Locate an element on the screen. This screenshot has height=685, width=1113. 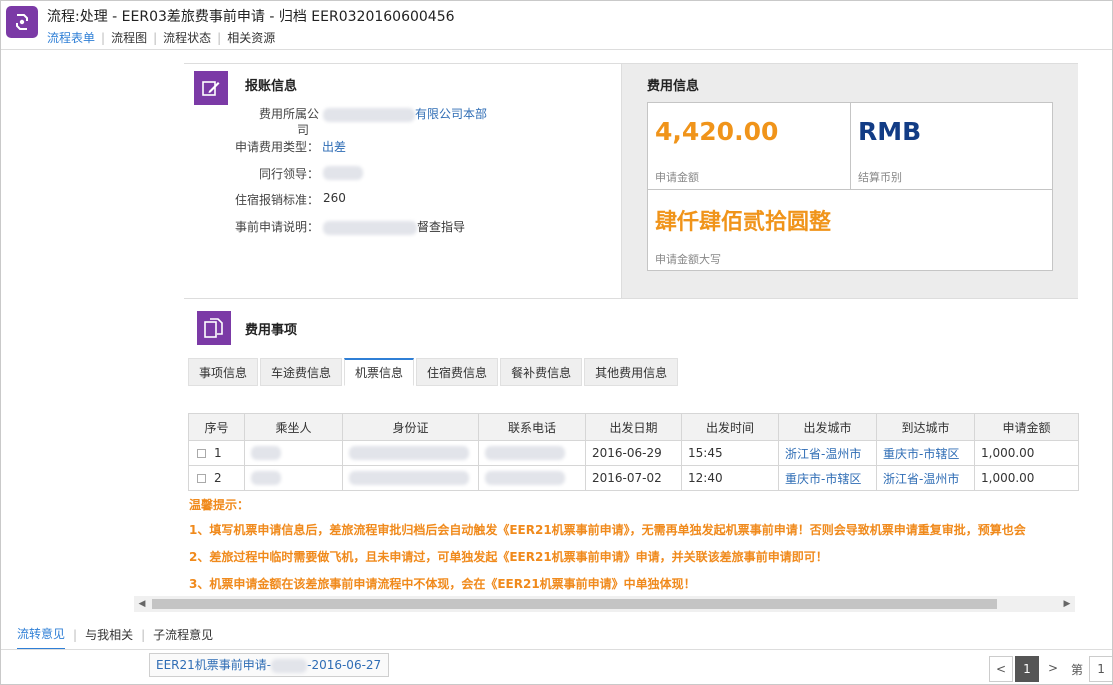
tab-flow-status: 流程状态 is located at coordinates (187, 37).